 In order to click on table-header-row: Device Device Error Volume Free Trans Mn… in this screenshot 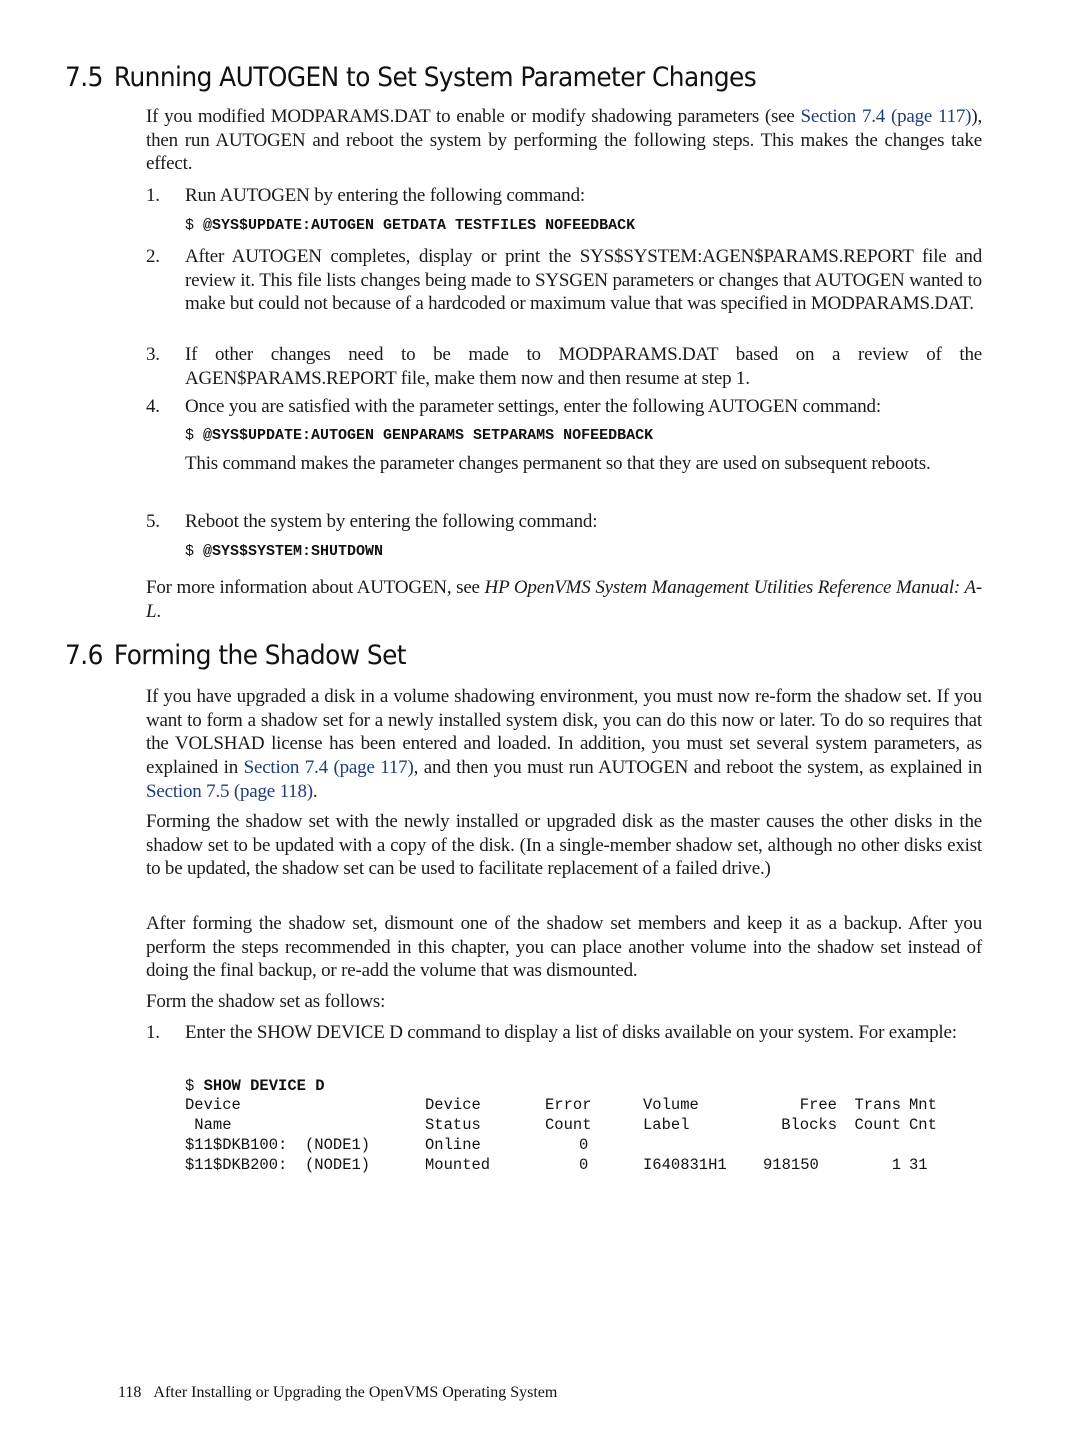, I will do `click(567, 1105)`.